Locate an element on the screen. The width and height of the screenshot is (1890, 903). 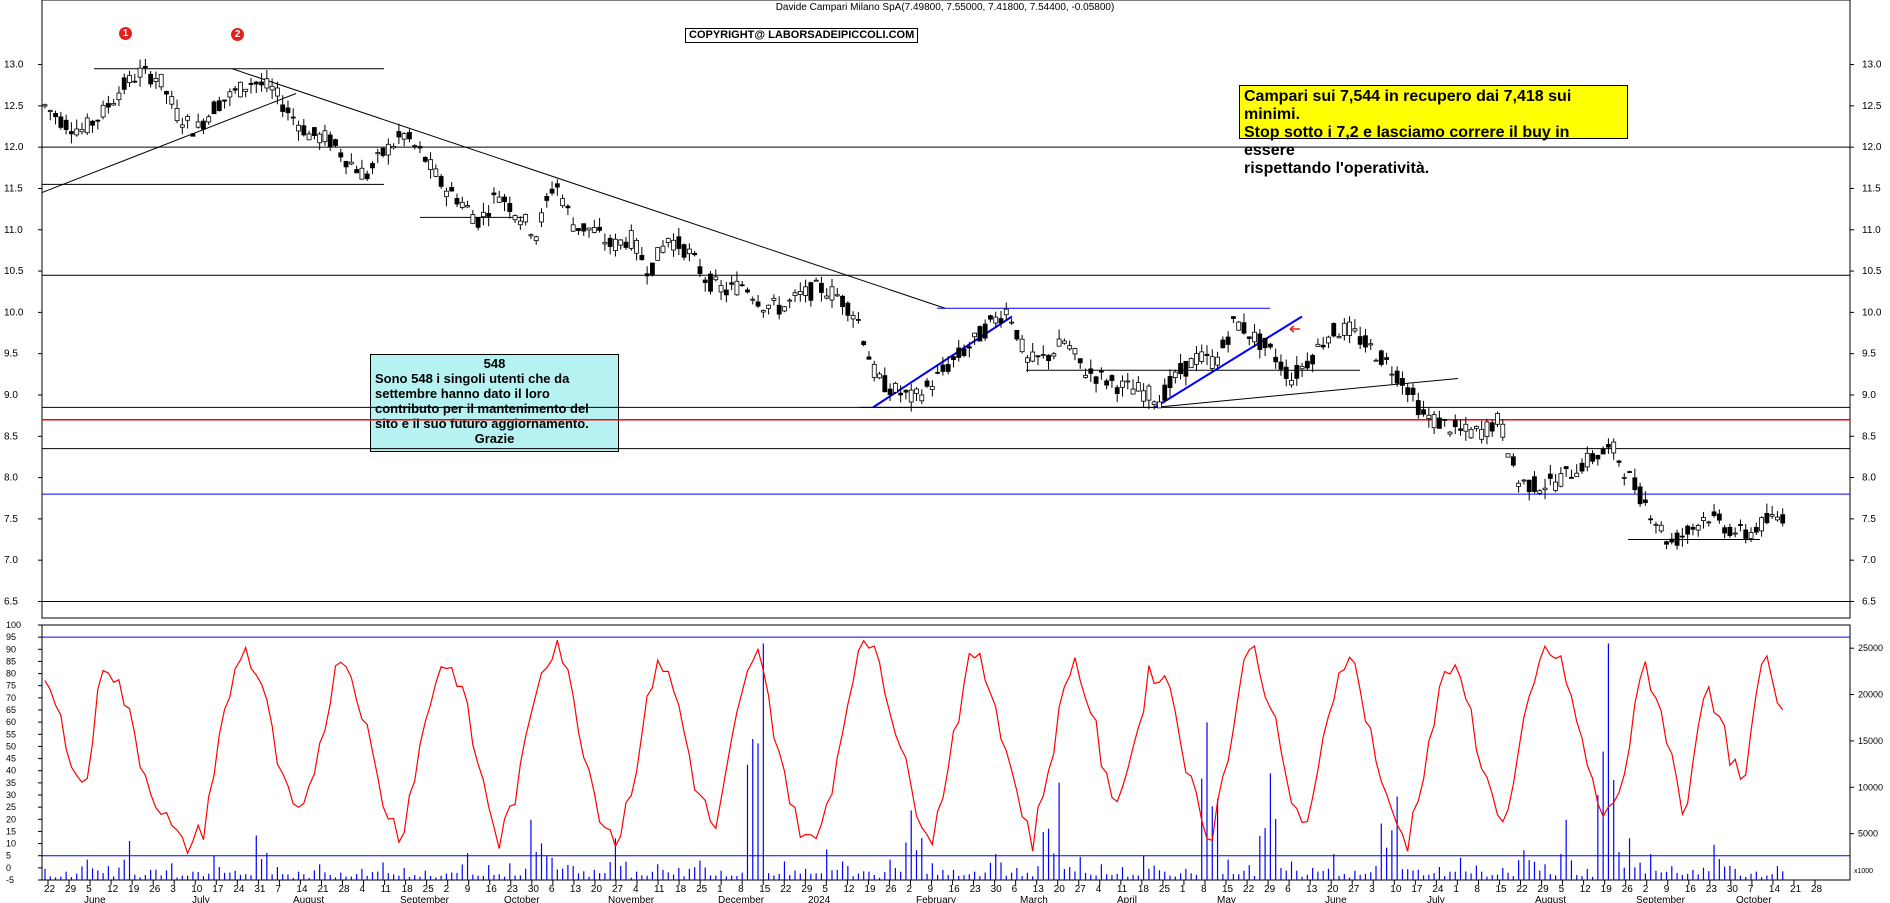
day-tick-label: 21 is located at coordinates (323, 889).